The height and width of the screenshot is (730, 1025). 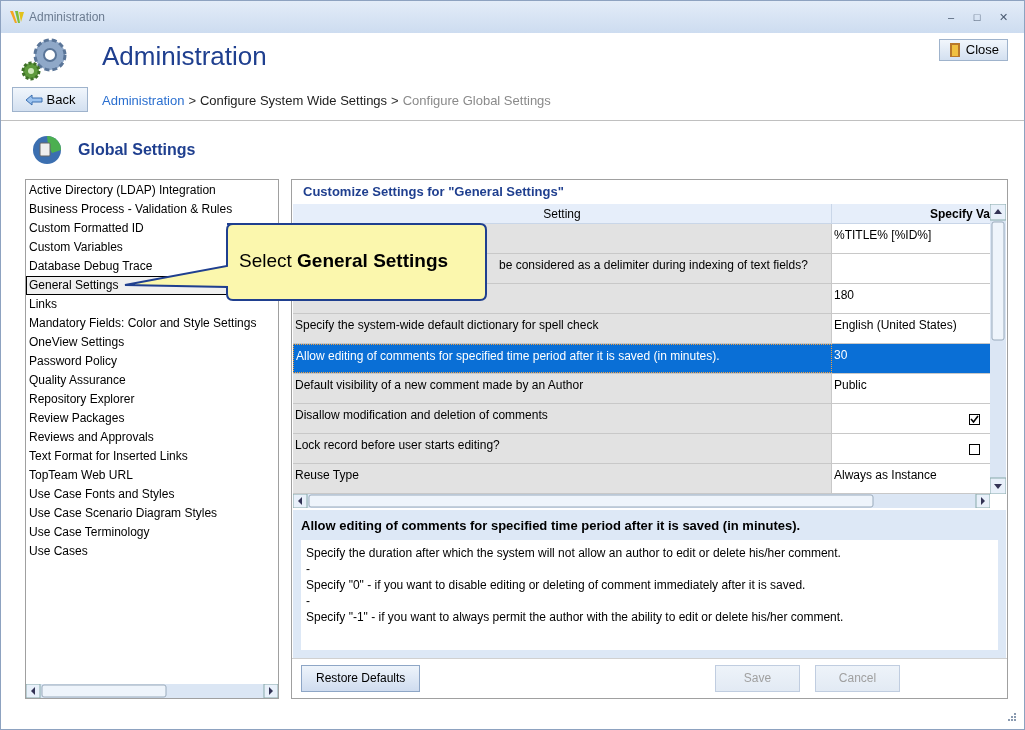 What do you see at coordinates (152, 475) in the screenshot?
I see `sidebar-item: TopTeam Web URL` at bounding box center [152, 475].